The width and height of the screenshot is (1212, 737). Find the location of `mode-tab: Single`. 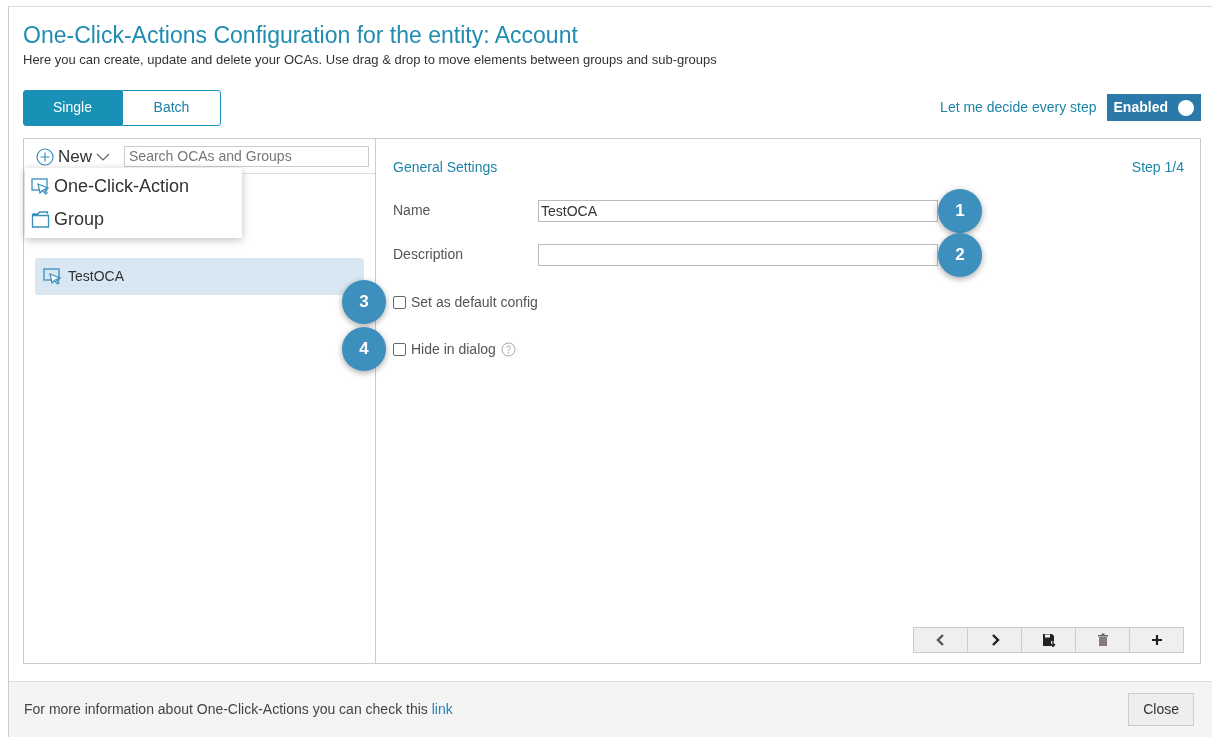

mode-tab: Single is located at coordinates (72, 107).